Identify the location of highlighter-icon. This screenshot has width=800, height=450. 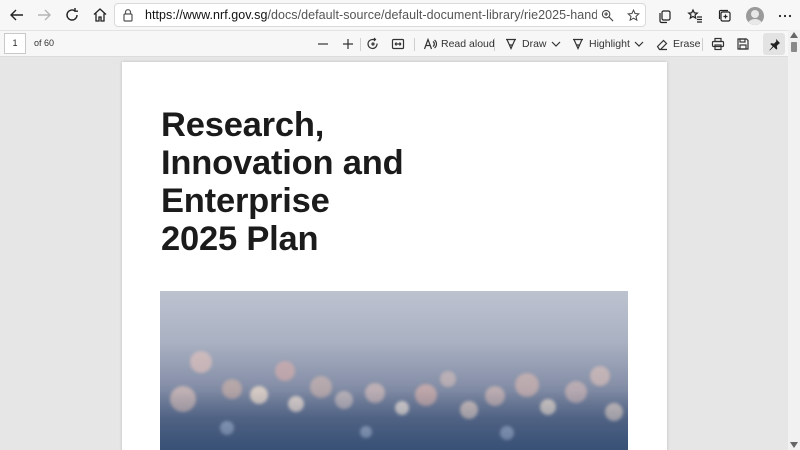
(578, 44).